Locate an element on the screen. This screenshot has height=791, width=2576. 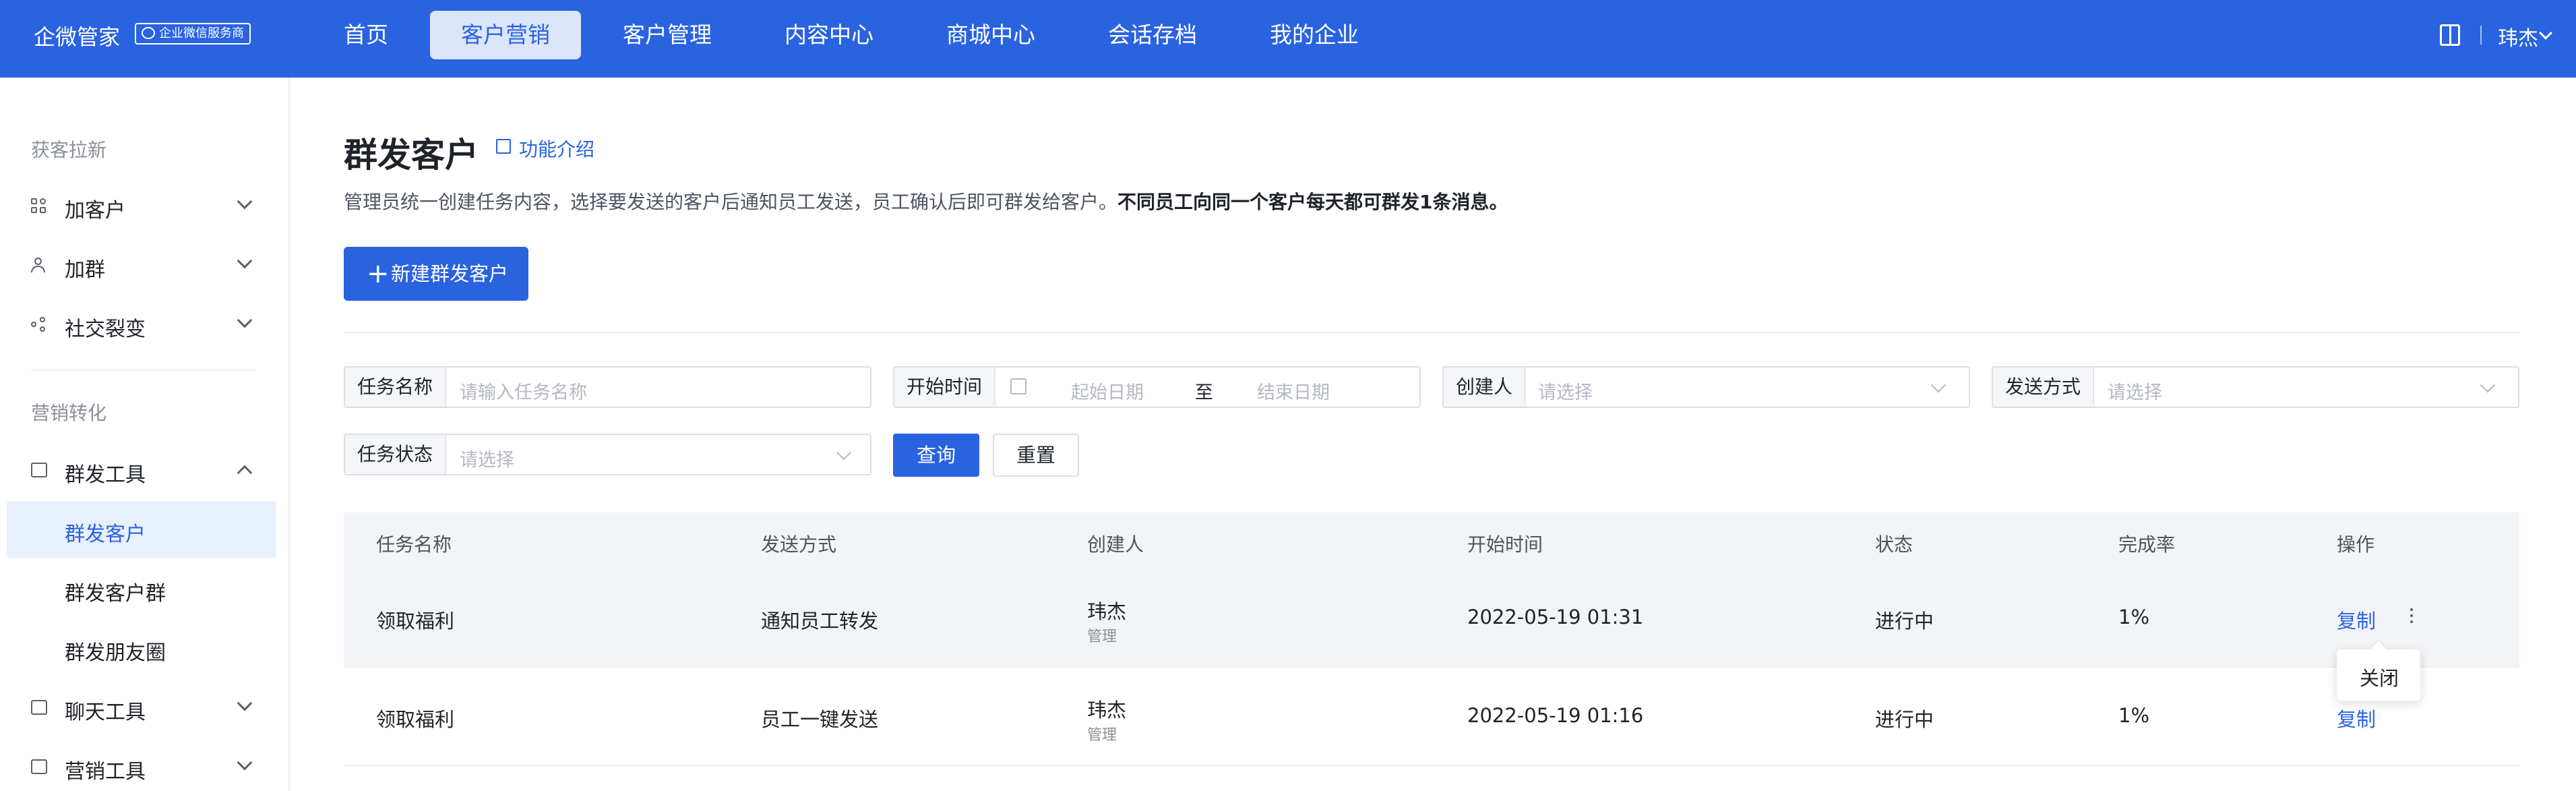
calendar-icon is located at coordinates (1018, 386).